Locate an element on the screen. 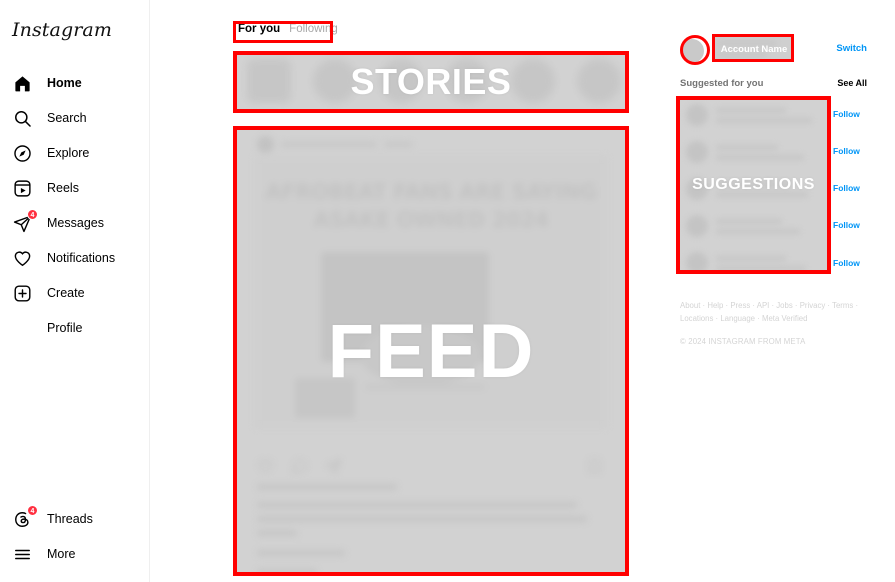  suggested-header: Suggested for you See All is located at coordinates (773, 83).